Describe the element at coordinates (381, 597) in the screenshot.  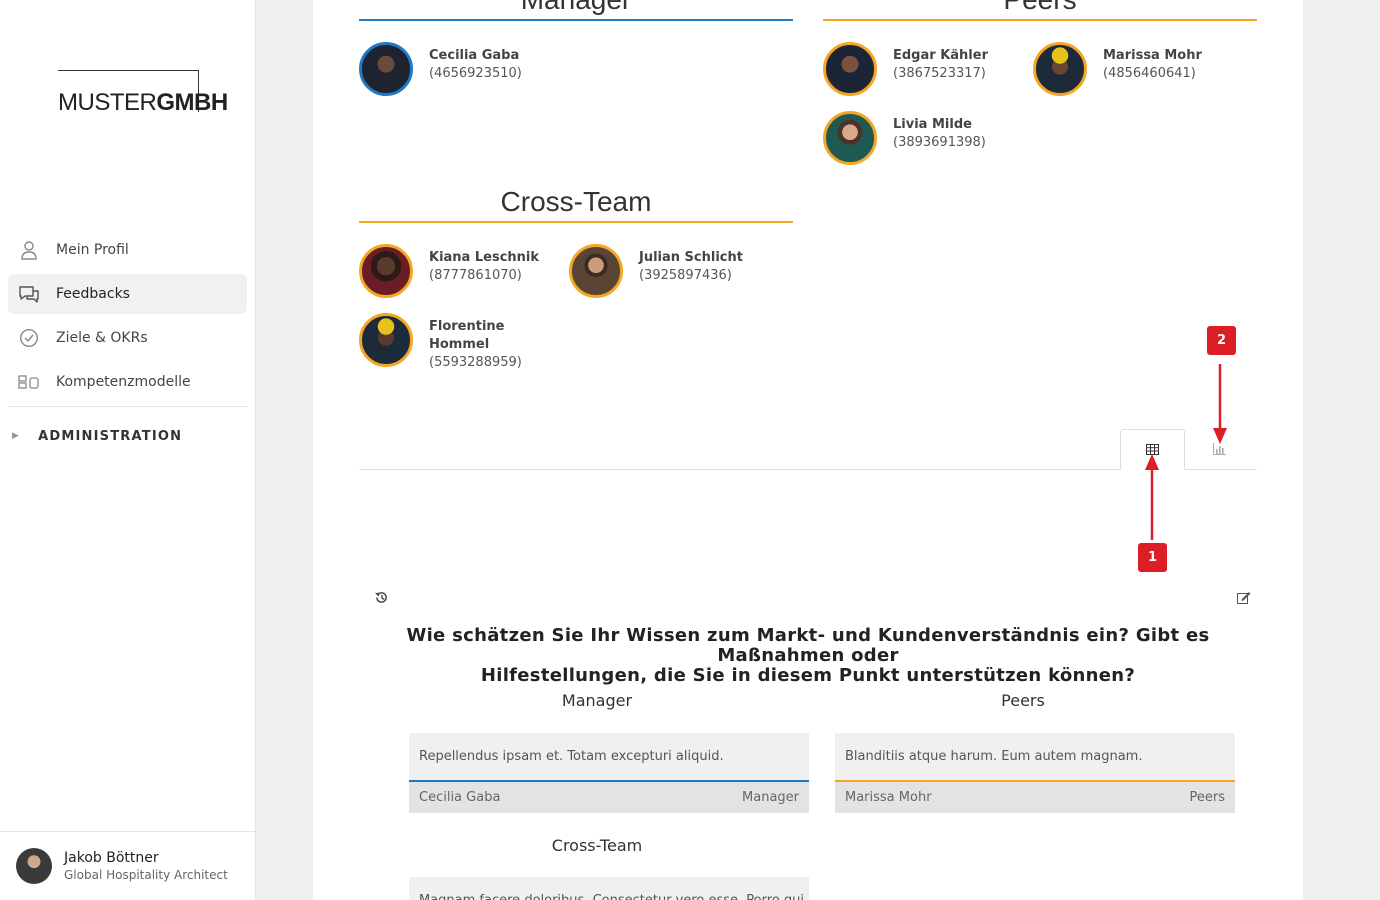
I see `history-icon` at that location.